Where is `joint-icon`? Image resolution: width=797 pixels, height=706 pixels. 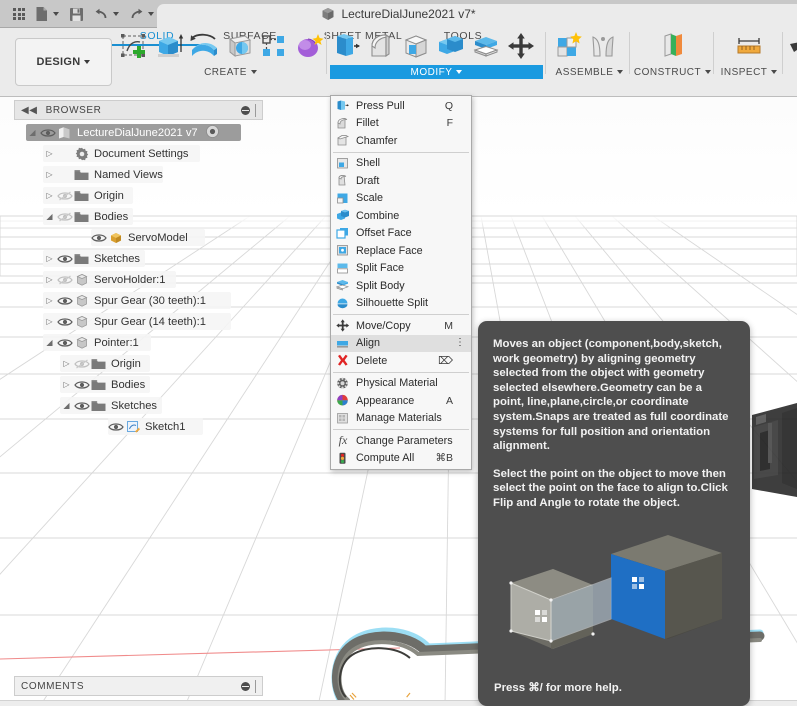
joint-icon is located at coordinates (603, 46).